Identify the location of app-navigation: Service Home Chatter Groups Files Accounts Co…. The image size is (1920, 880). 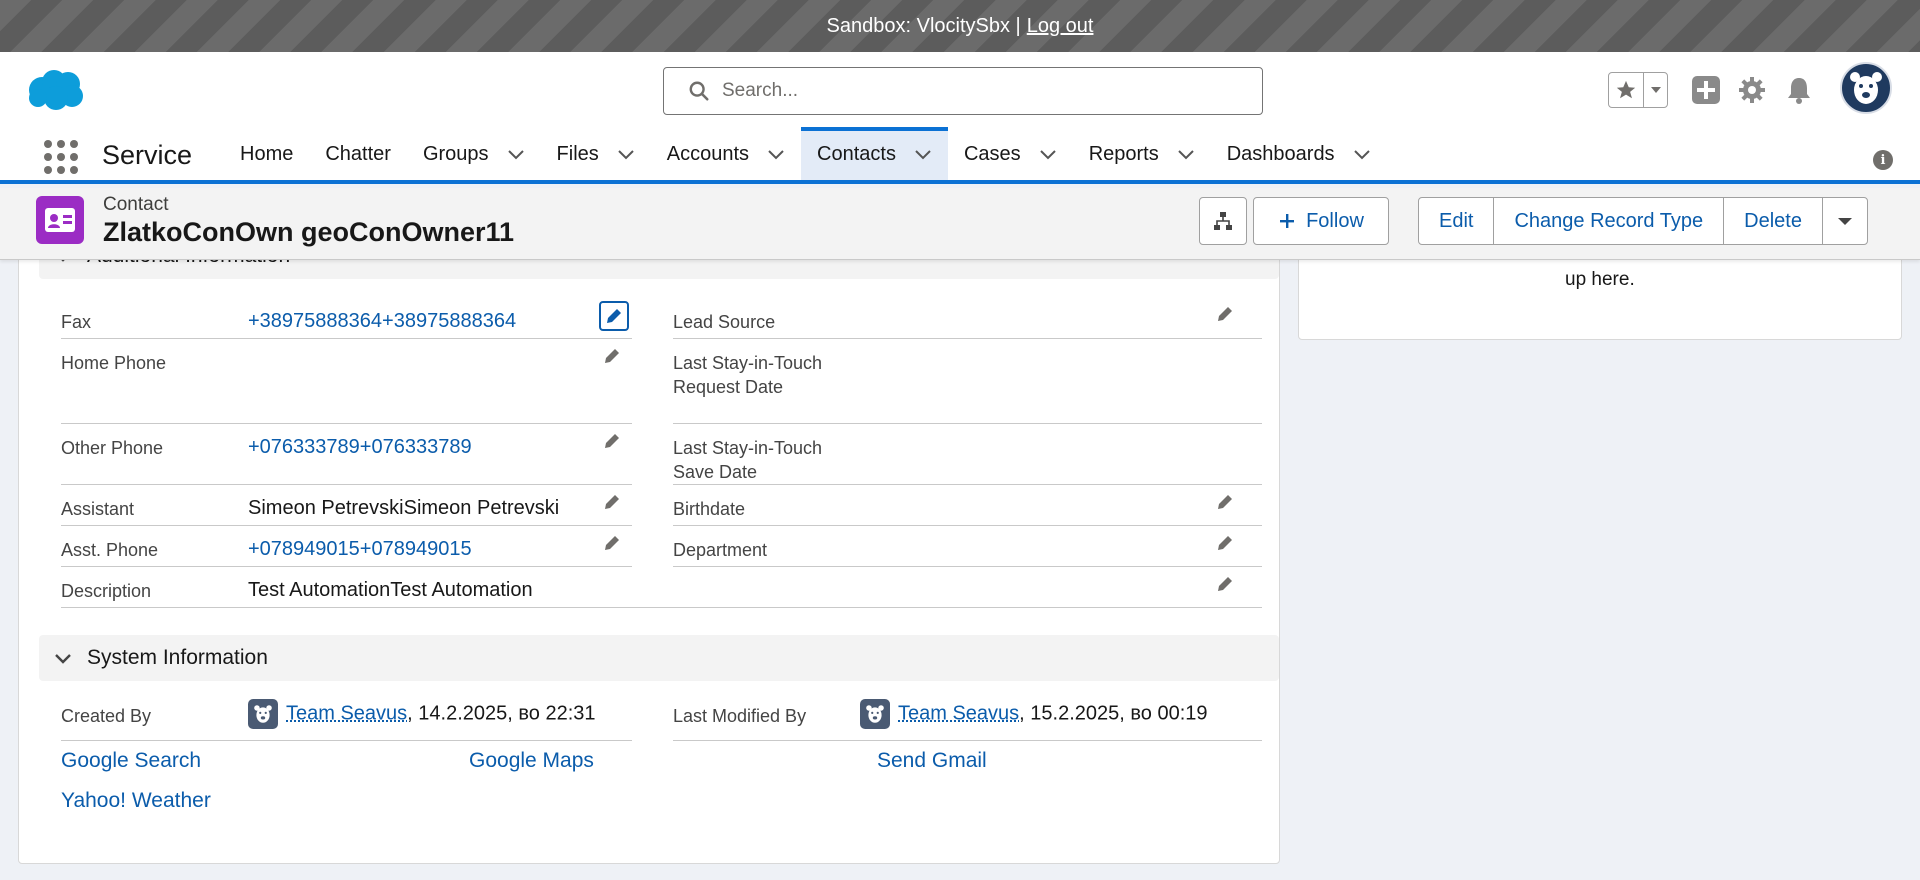
(960, 155).